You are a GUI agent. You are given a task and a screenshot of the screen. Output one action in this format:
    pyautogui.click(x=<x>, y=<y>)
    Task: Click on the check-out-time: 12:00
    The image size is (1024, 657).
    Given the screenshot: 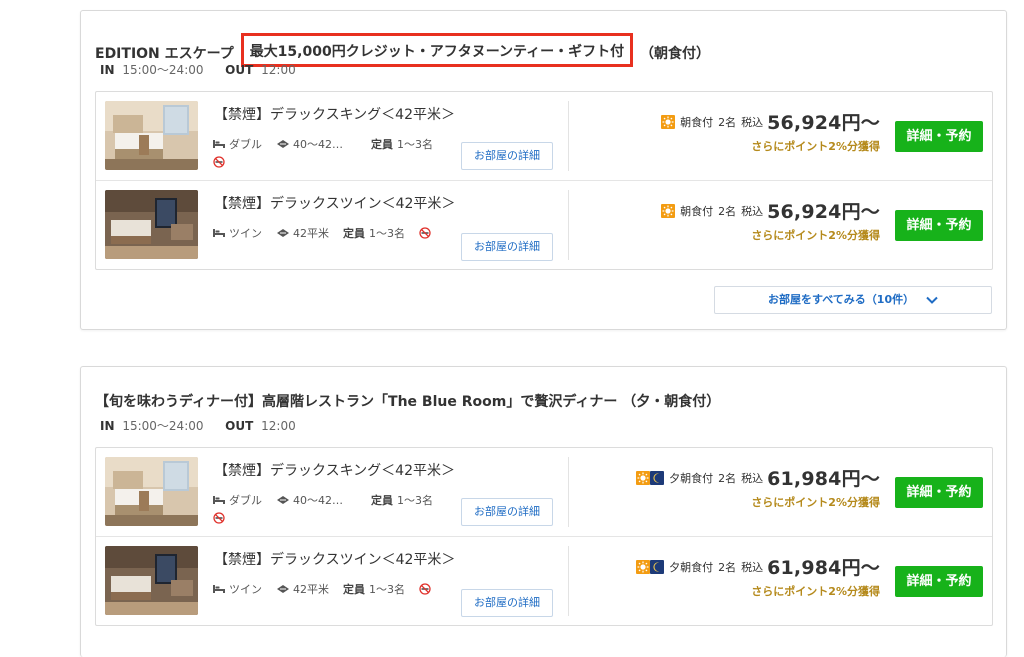 What is the action you would take?
    pyautogui.click(x=278, y=426)
    